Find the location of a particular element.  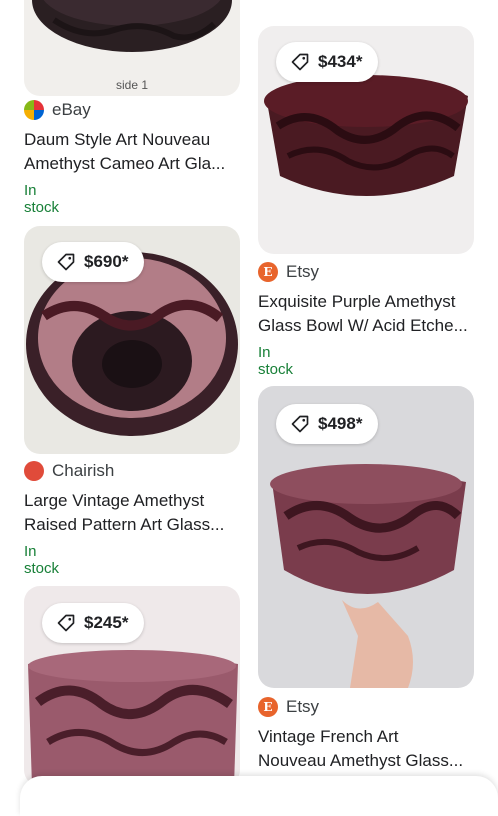

price-chip: $245* is located at coordinates (93, 623).